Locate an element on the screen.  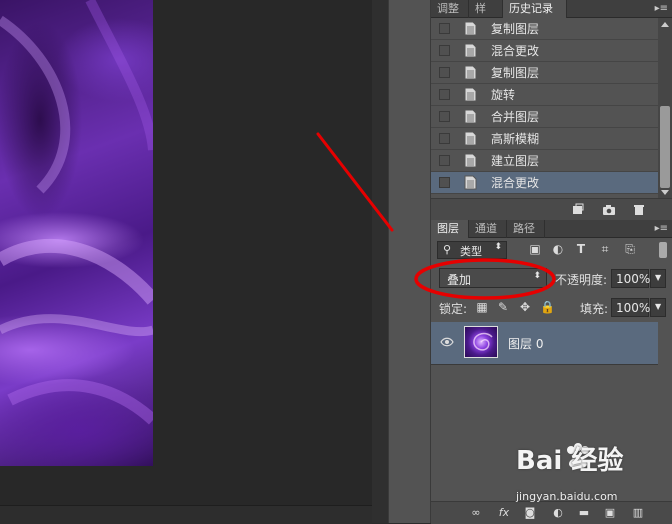
opacity-input: 100% is located at coordinates (631, 278).